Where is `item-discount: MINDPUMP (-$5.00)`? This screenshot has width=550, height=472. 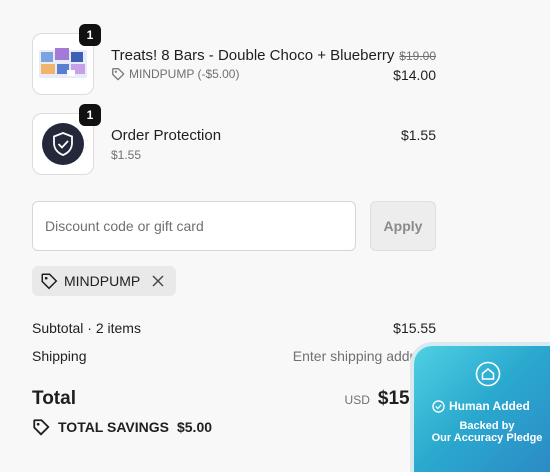
item-discount: MINDPUMP (-$5.00) is located at coordinates (175, 74).